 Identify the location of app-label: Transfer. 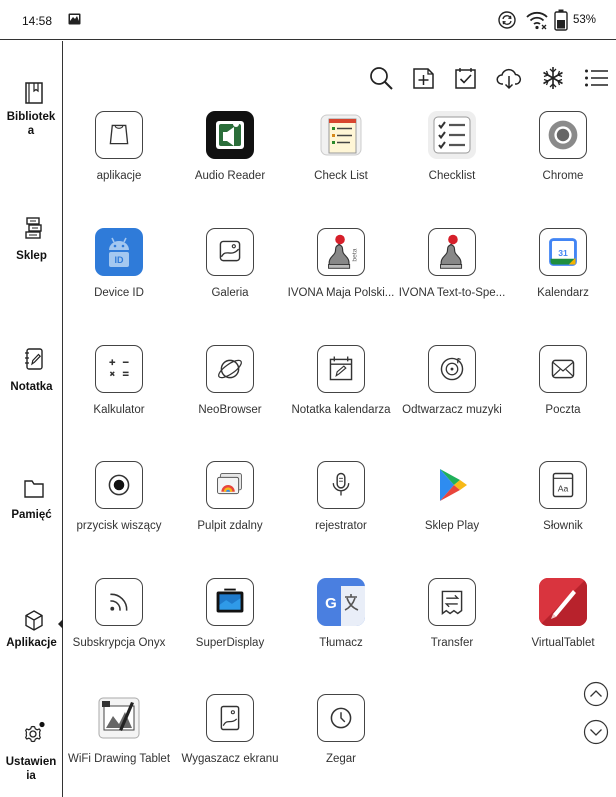
(452, 643).